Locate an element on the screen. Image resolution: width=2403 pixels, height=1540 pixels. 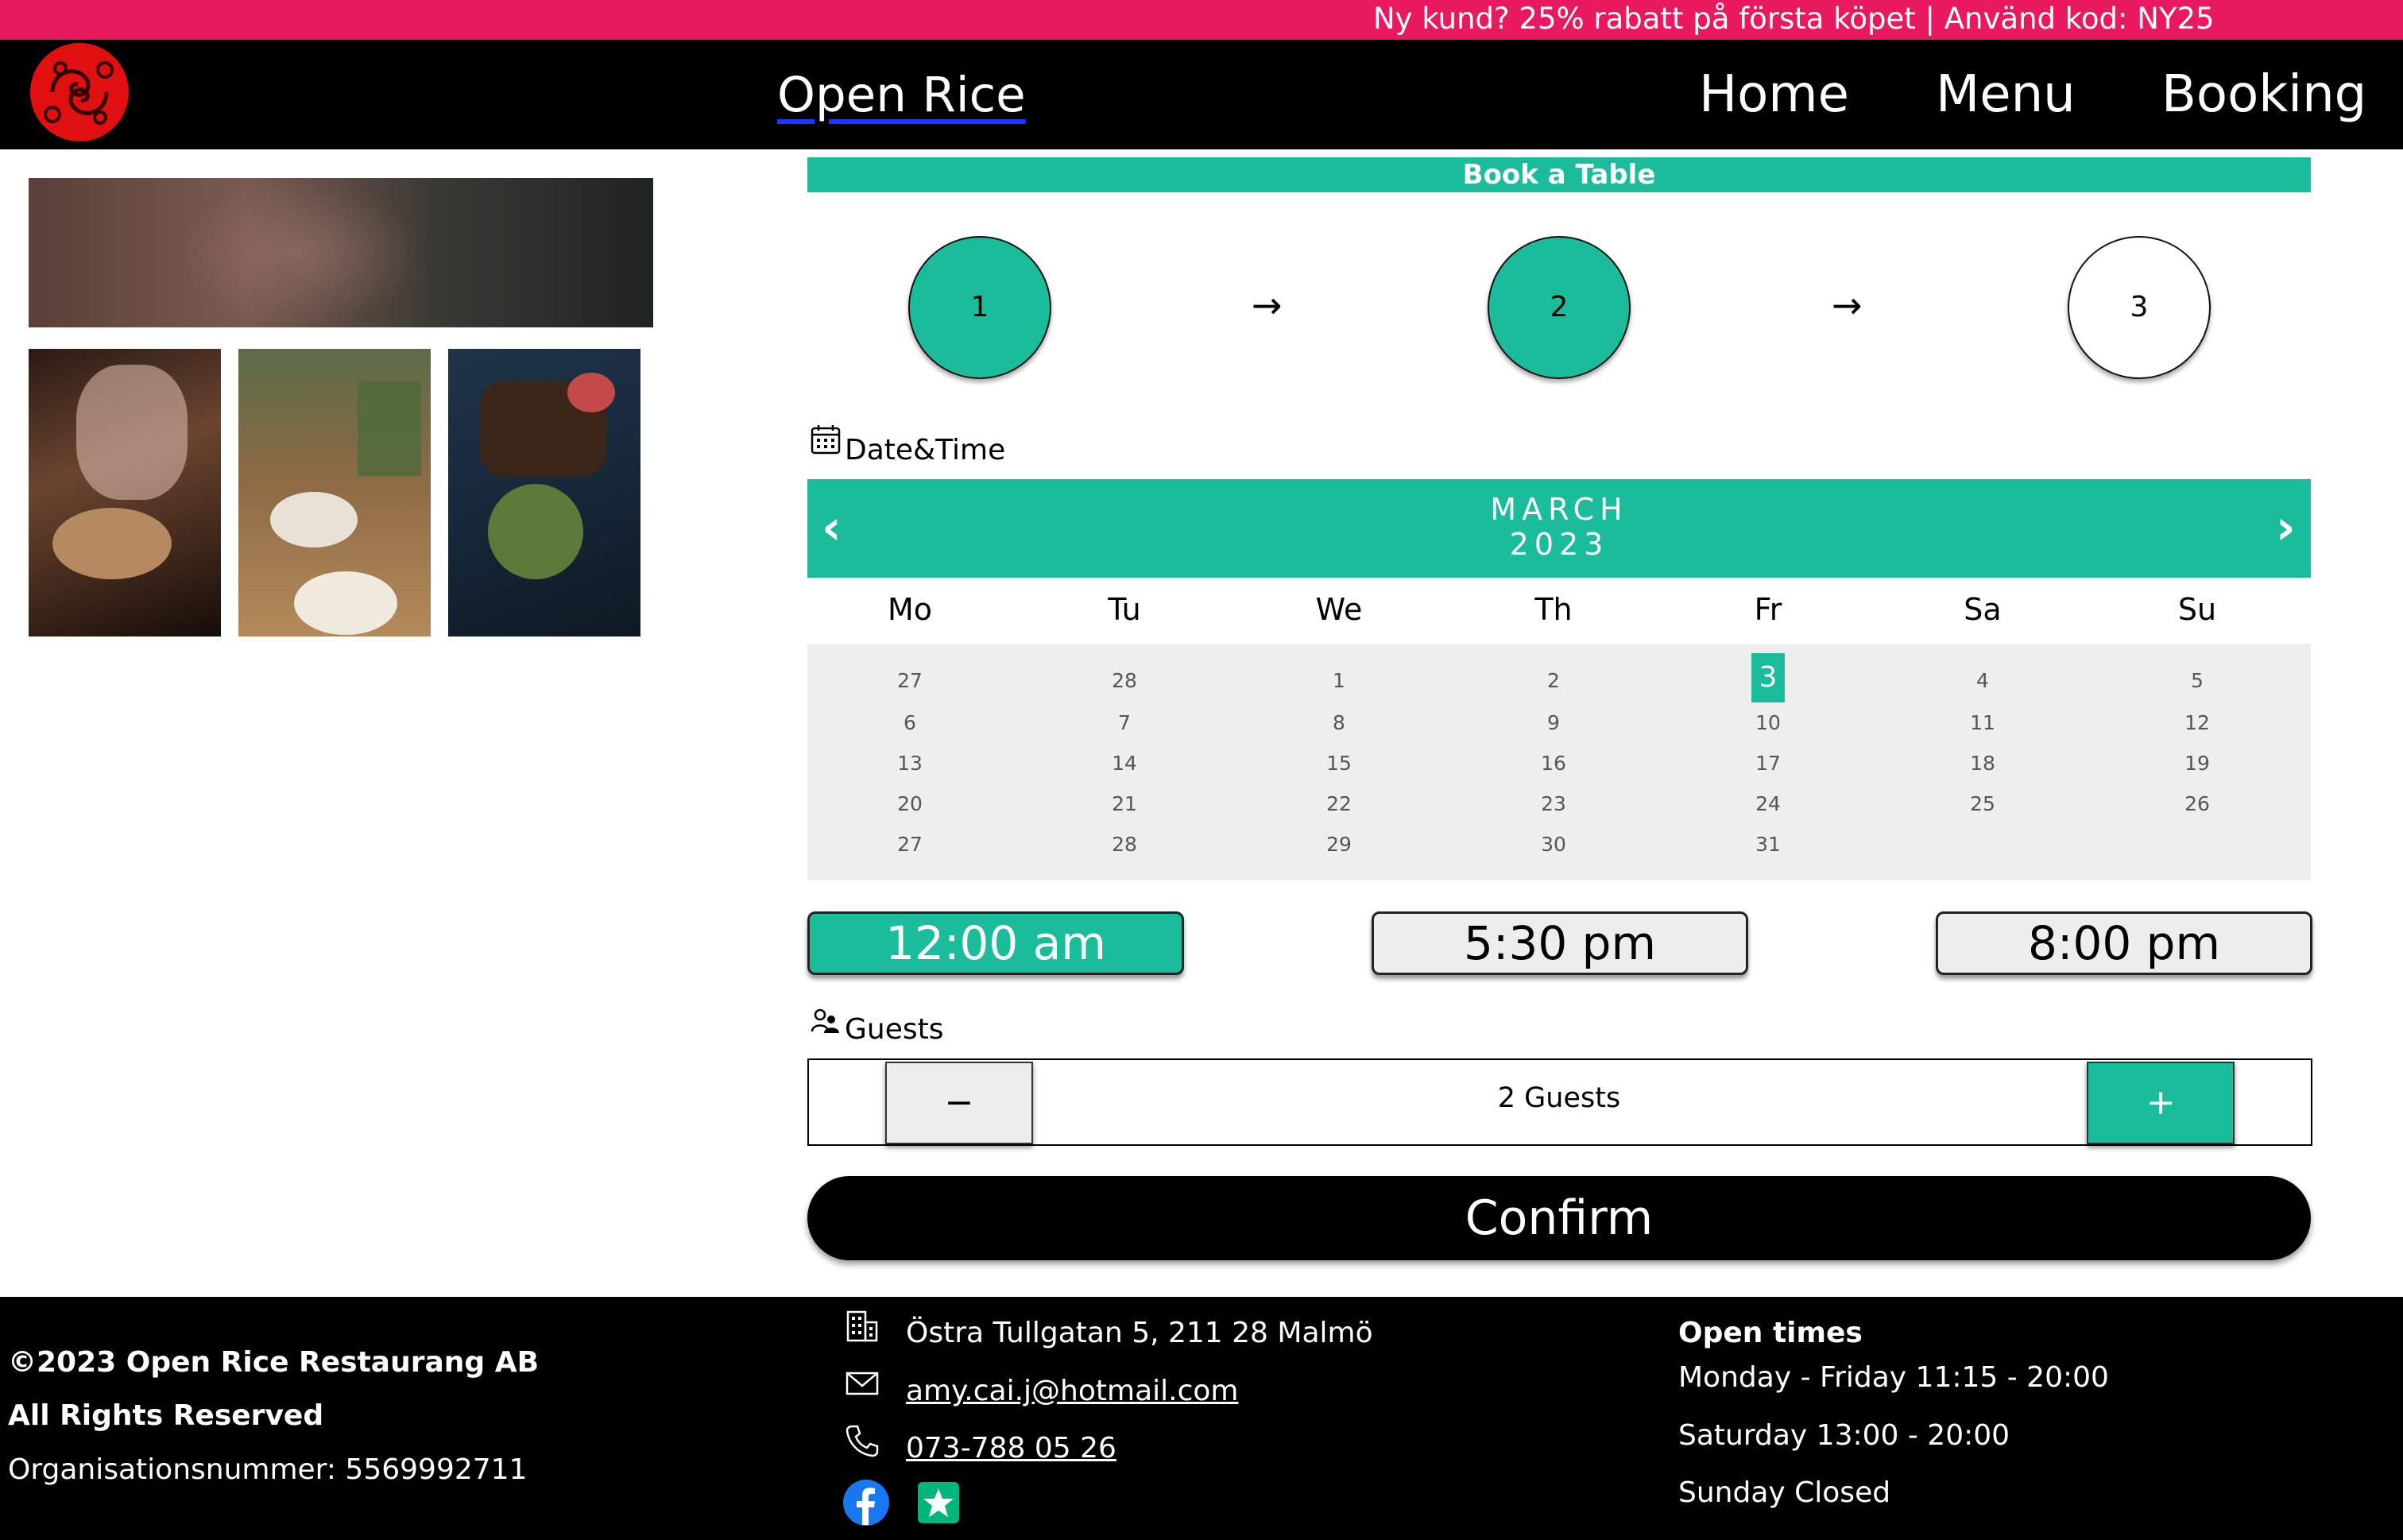
calendar-day: 13 is located at coordinates (910, 764).